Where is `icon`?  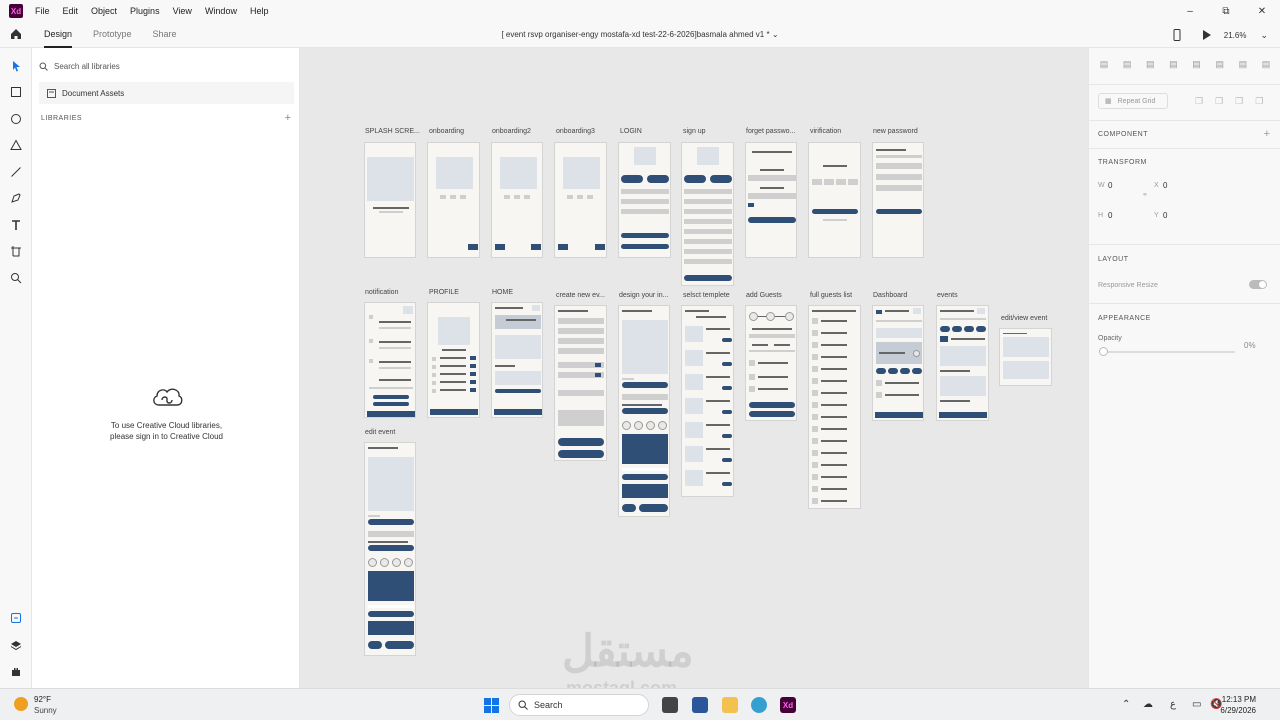 icon is located at coordinates (916, 353).